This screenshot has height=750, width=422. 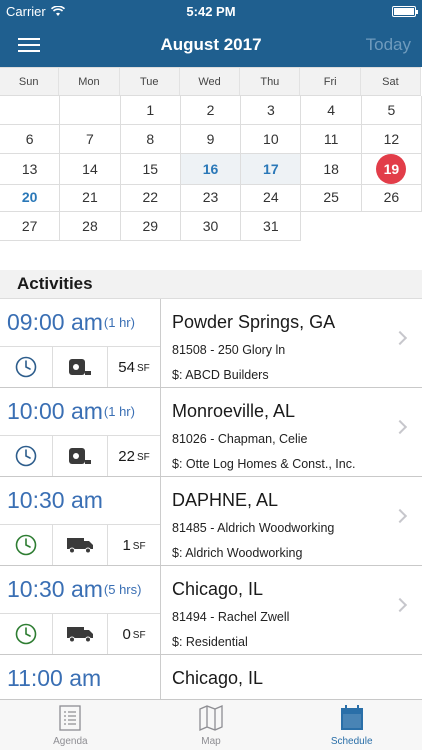 I want to click on calendar-day-number: 15, so click(x=150, y=169).